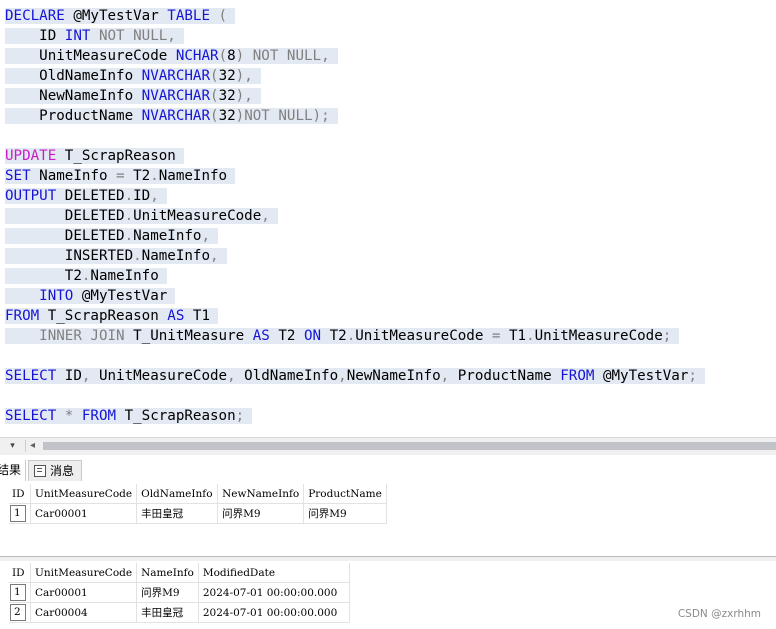  I want to click on sql-operator: *, so click(65, 416).